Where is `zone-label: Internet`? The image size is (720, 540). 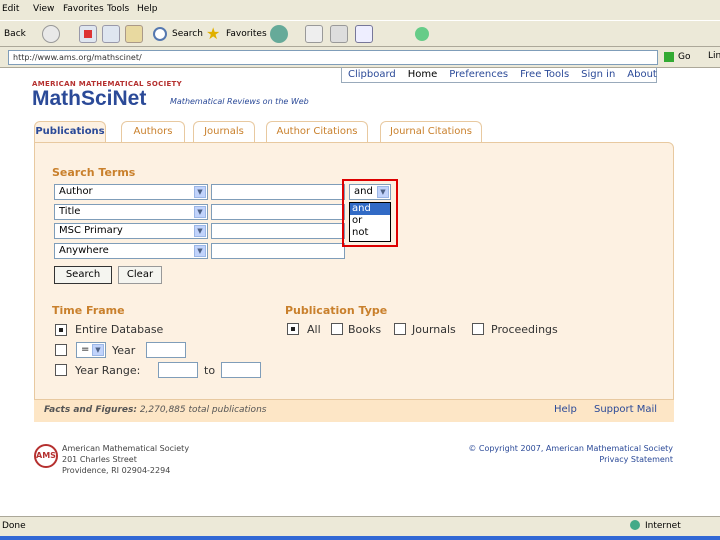 zone-label: Internet is located at coordinates (663, 526).